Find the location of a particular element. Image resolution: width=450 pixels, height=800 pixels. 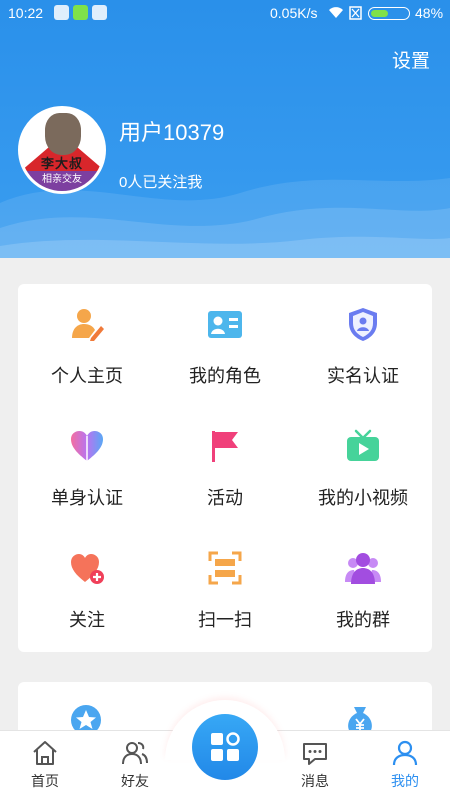

center-publish-button is located at coordinates (225, 747).